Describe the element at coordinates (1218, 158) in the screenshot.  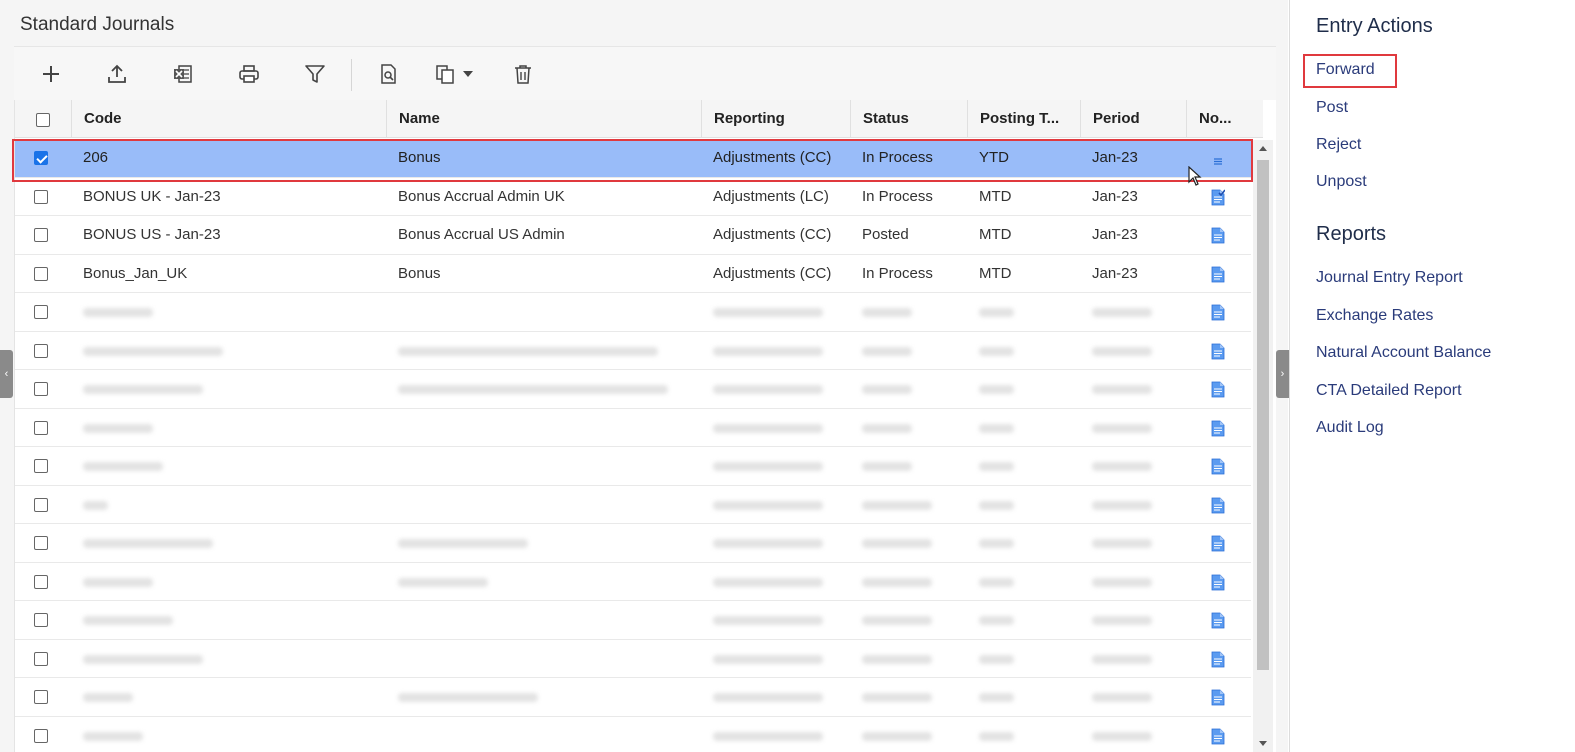
I see `note-lines-icon` at that location.